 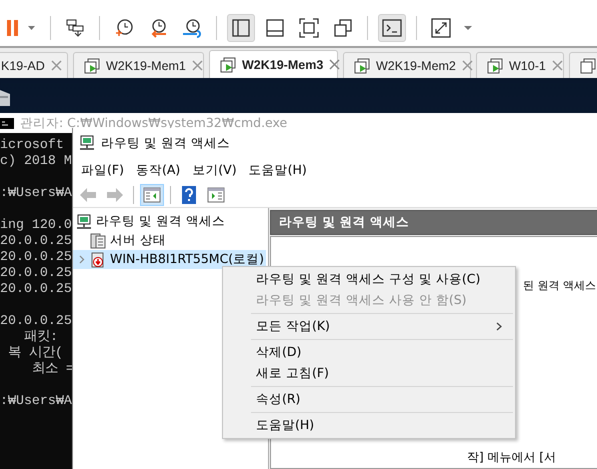 What do you see at coordinates (369, 399) in the screenshot?
I see `menu-item: 속성(R)` at bounding box center [369, 399].